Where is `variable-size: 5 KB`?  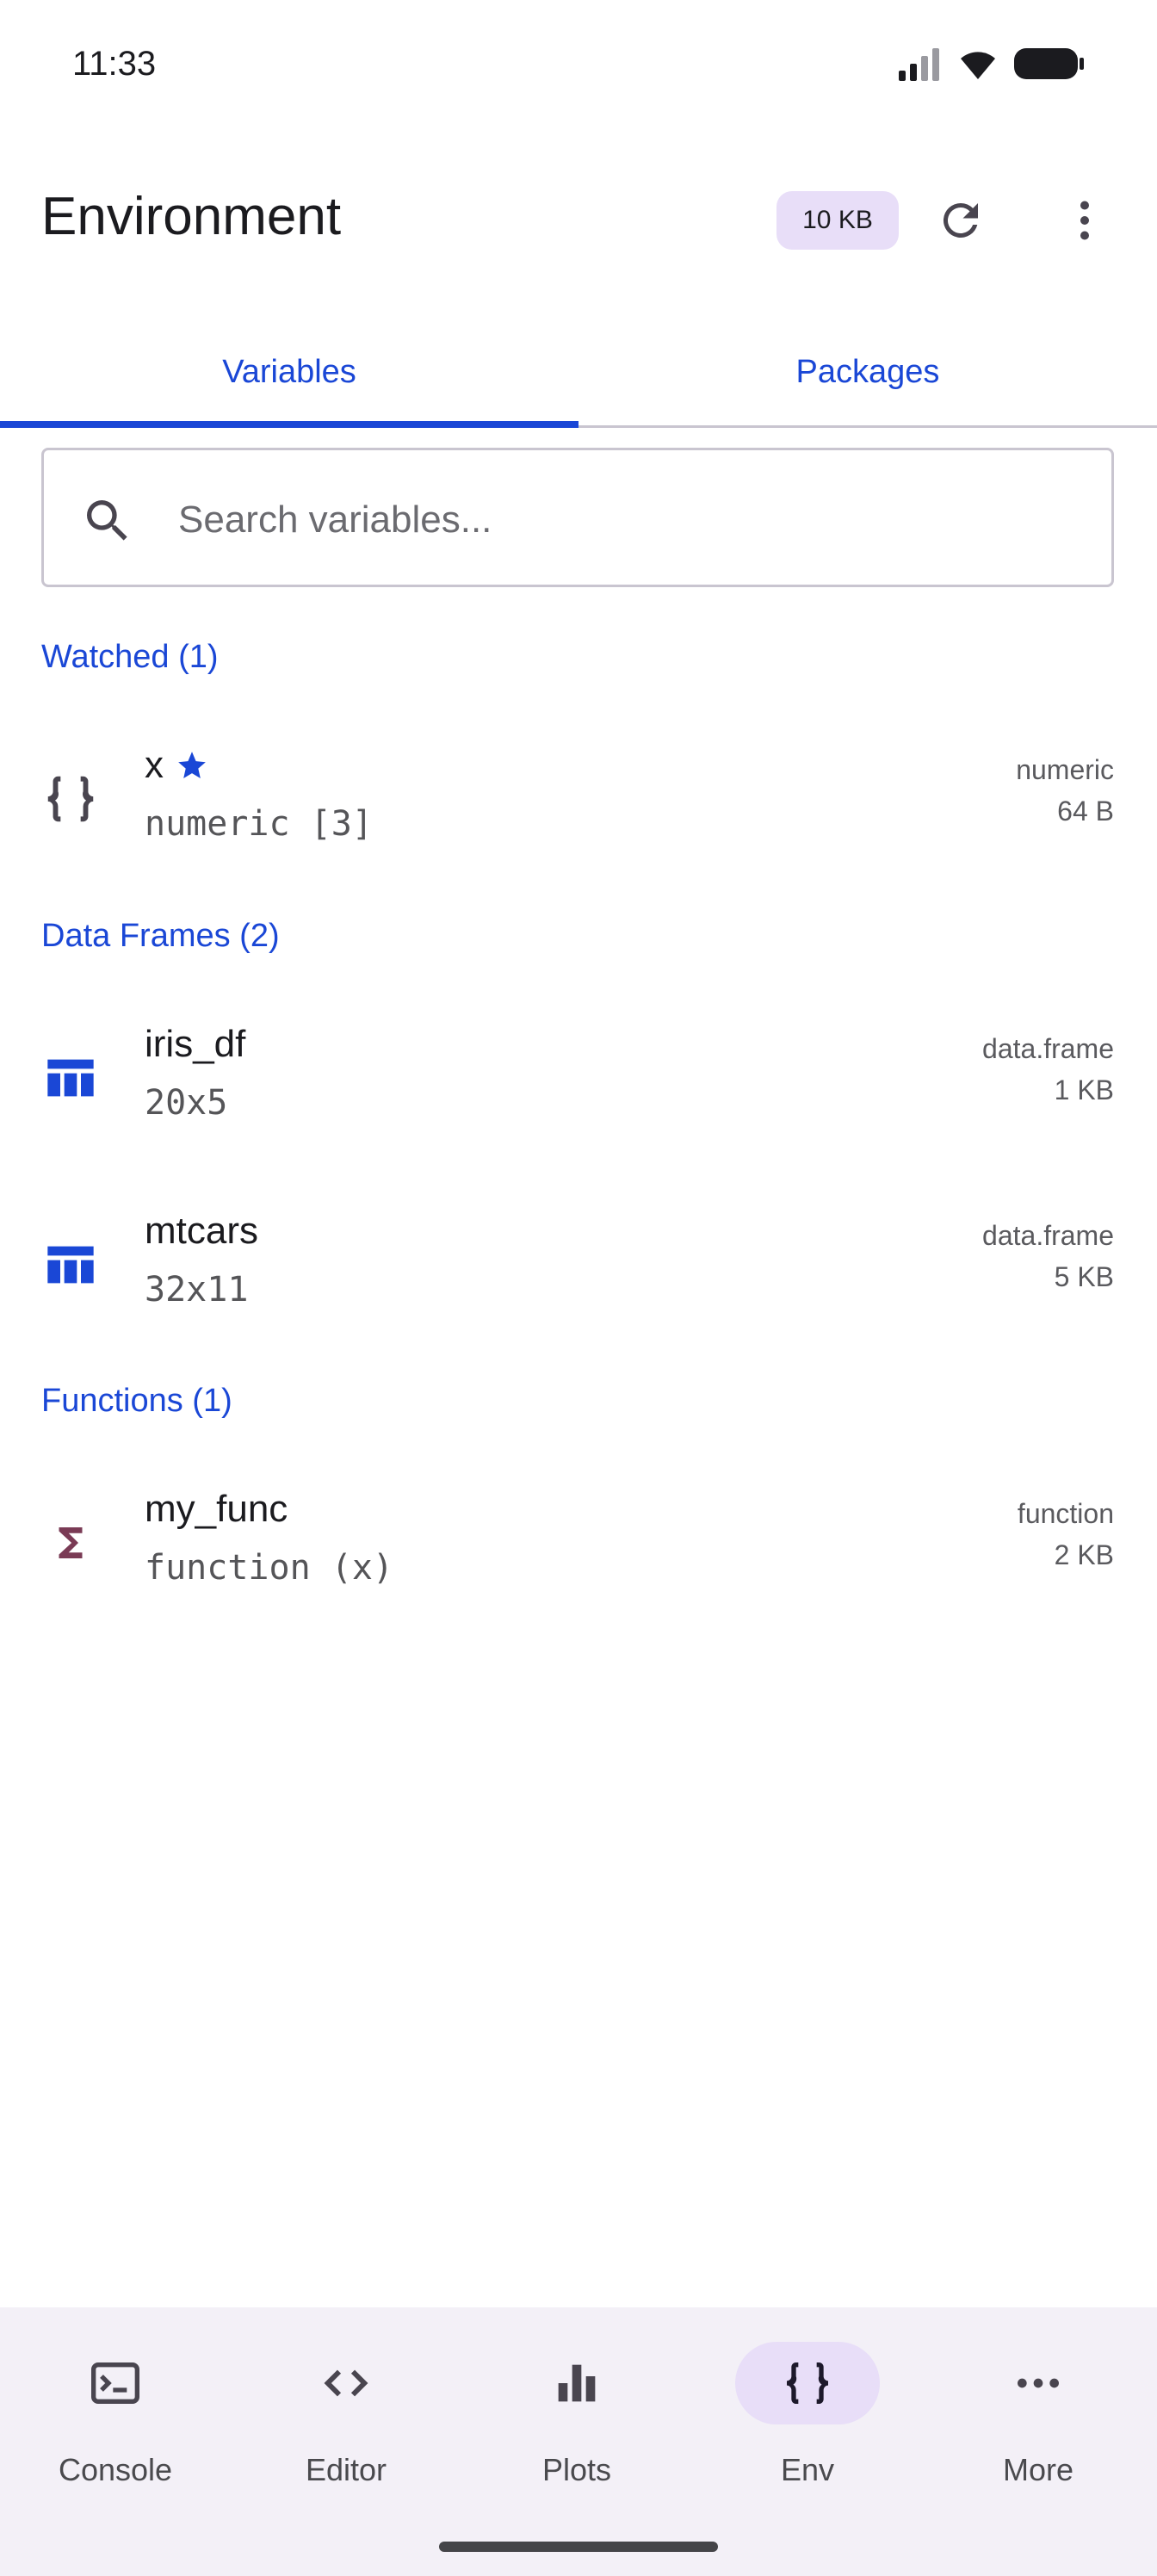
variable-size: 5 KB is located at coordinates (1084, 1277).